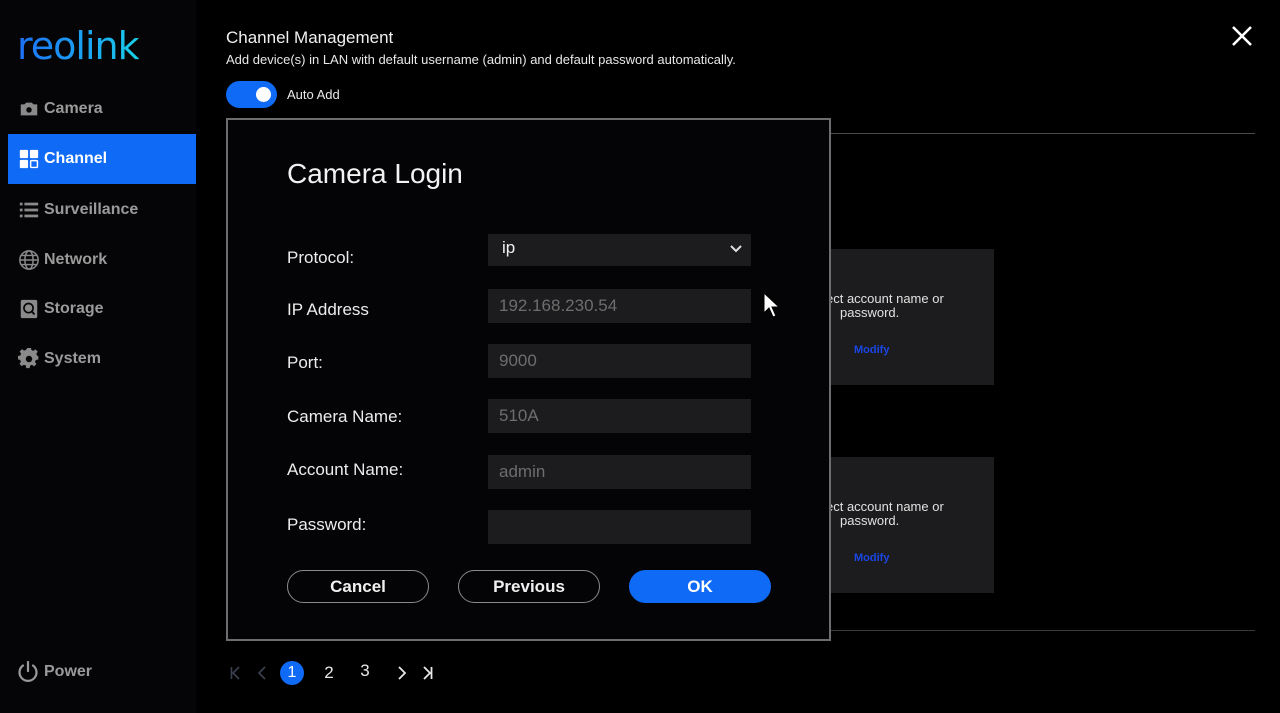 This screenshot has height=713, width=1280. Describe the element at coordinates (772, 305) in the screenshot. I see `mouse-cursor-icon` at that location.